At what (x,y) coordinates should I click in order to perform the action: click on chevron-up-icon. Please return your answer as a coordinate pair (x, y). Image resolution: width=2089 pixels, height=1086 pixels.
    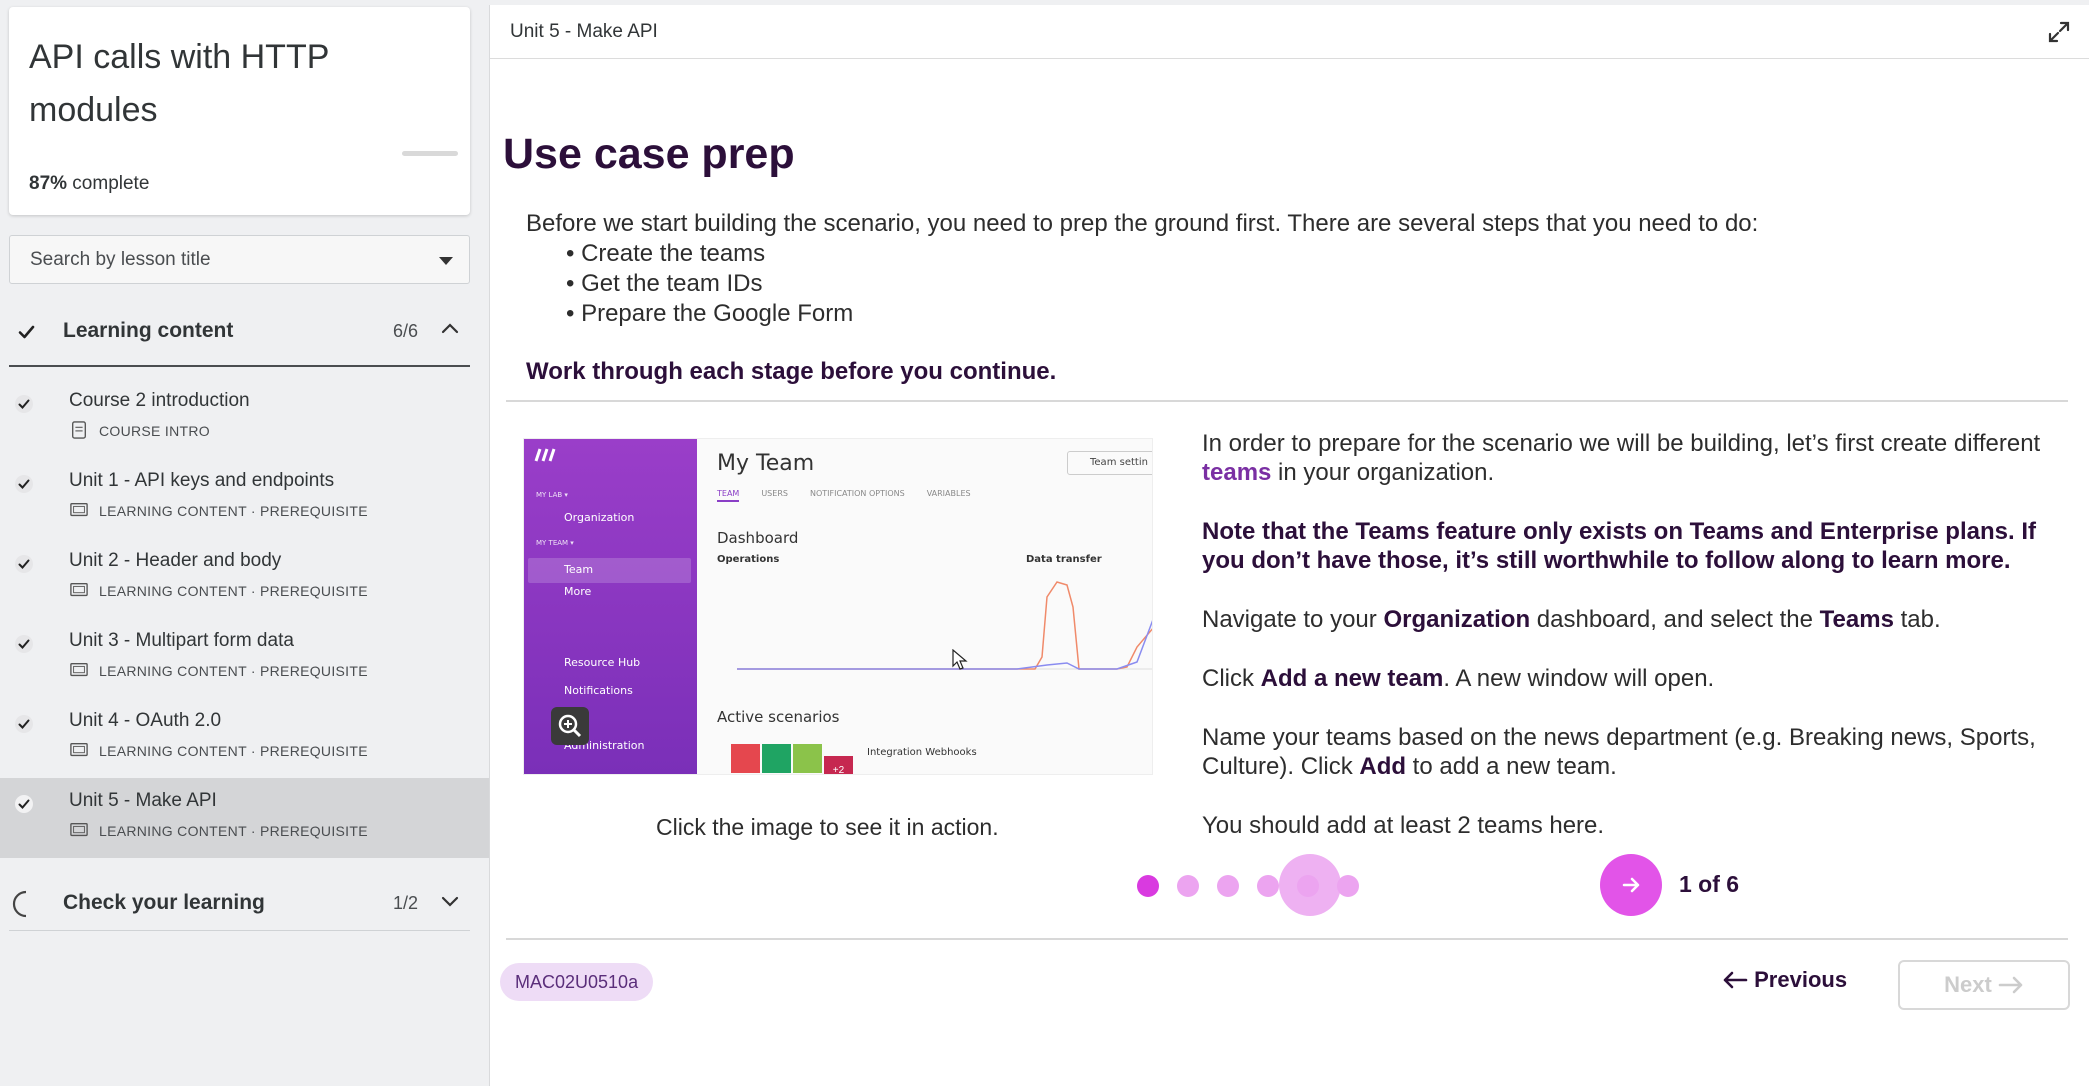
    Looking at the image, I should click on (450, 329).